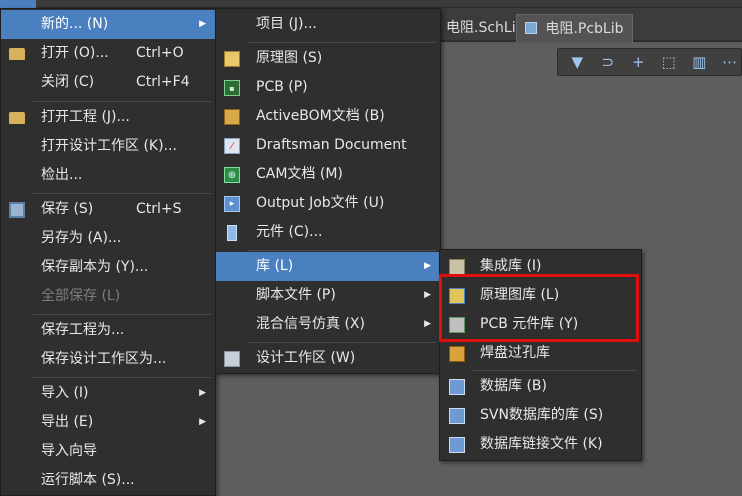 This screenshot has width=742, height=496. I want to click on route-icon: ⊃, so click(608, 62).